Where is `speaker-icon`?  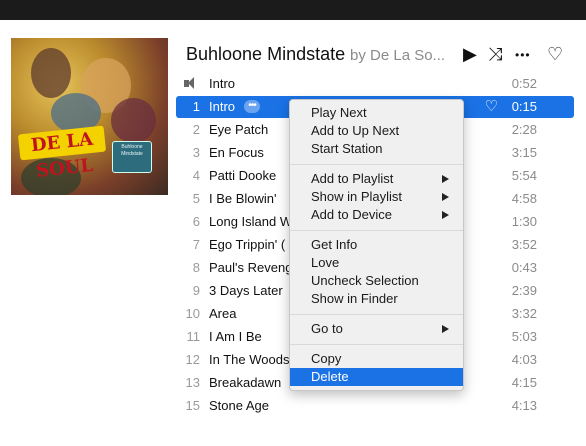
speaker-icon is located at coordinates (189, 83).